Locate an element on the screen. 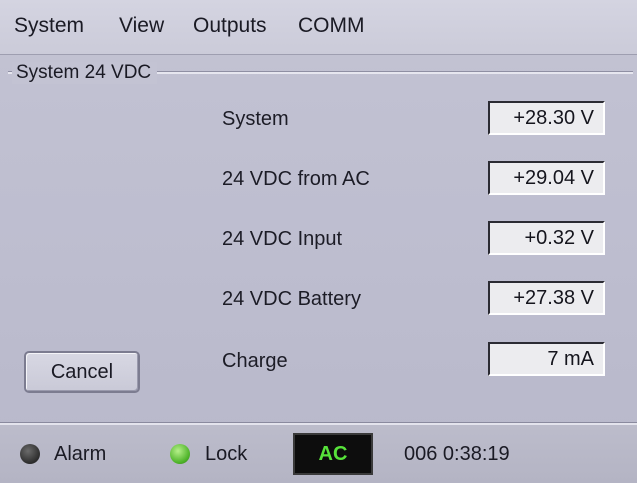 The width and height of the screenshot is (637, 483). charge-label: Charge is located at coordinates (255, 361).